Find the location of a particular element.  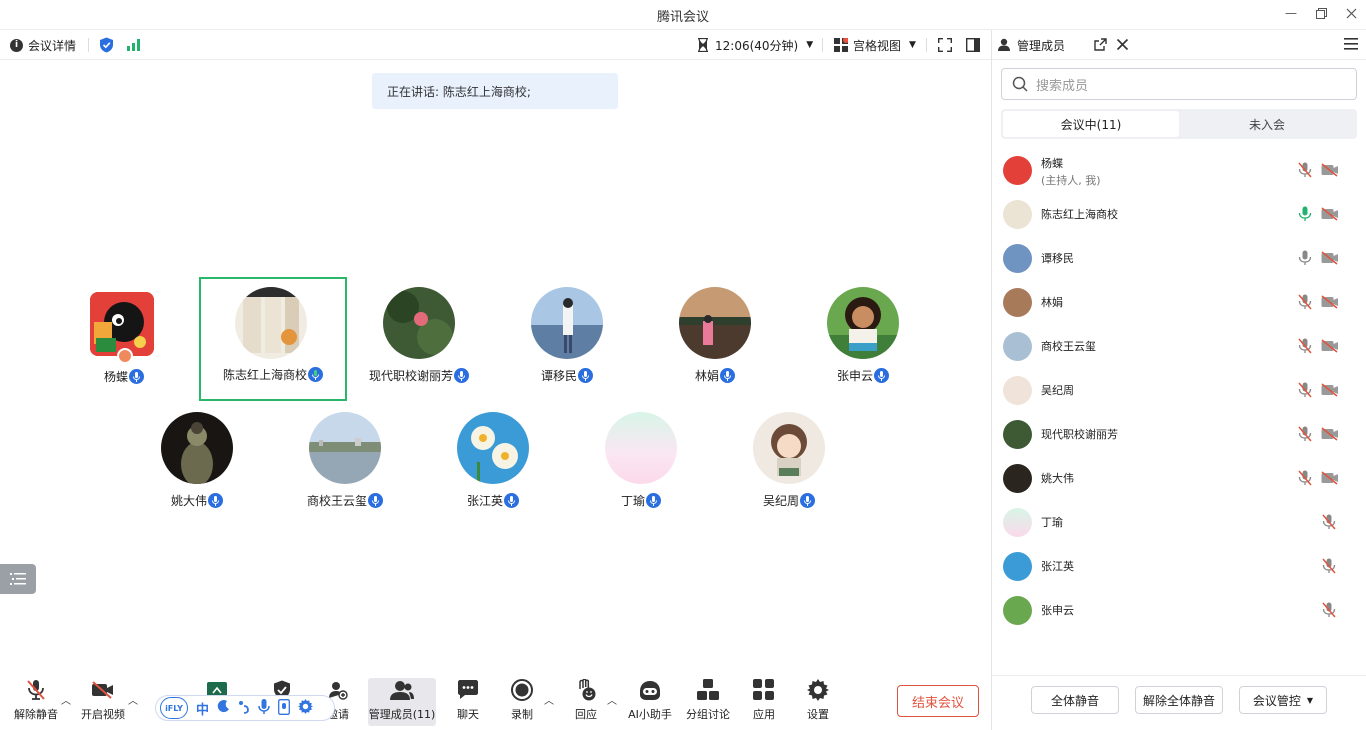

participant-tile: 张申云 is located at coordinates (863, 341).